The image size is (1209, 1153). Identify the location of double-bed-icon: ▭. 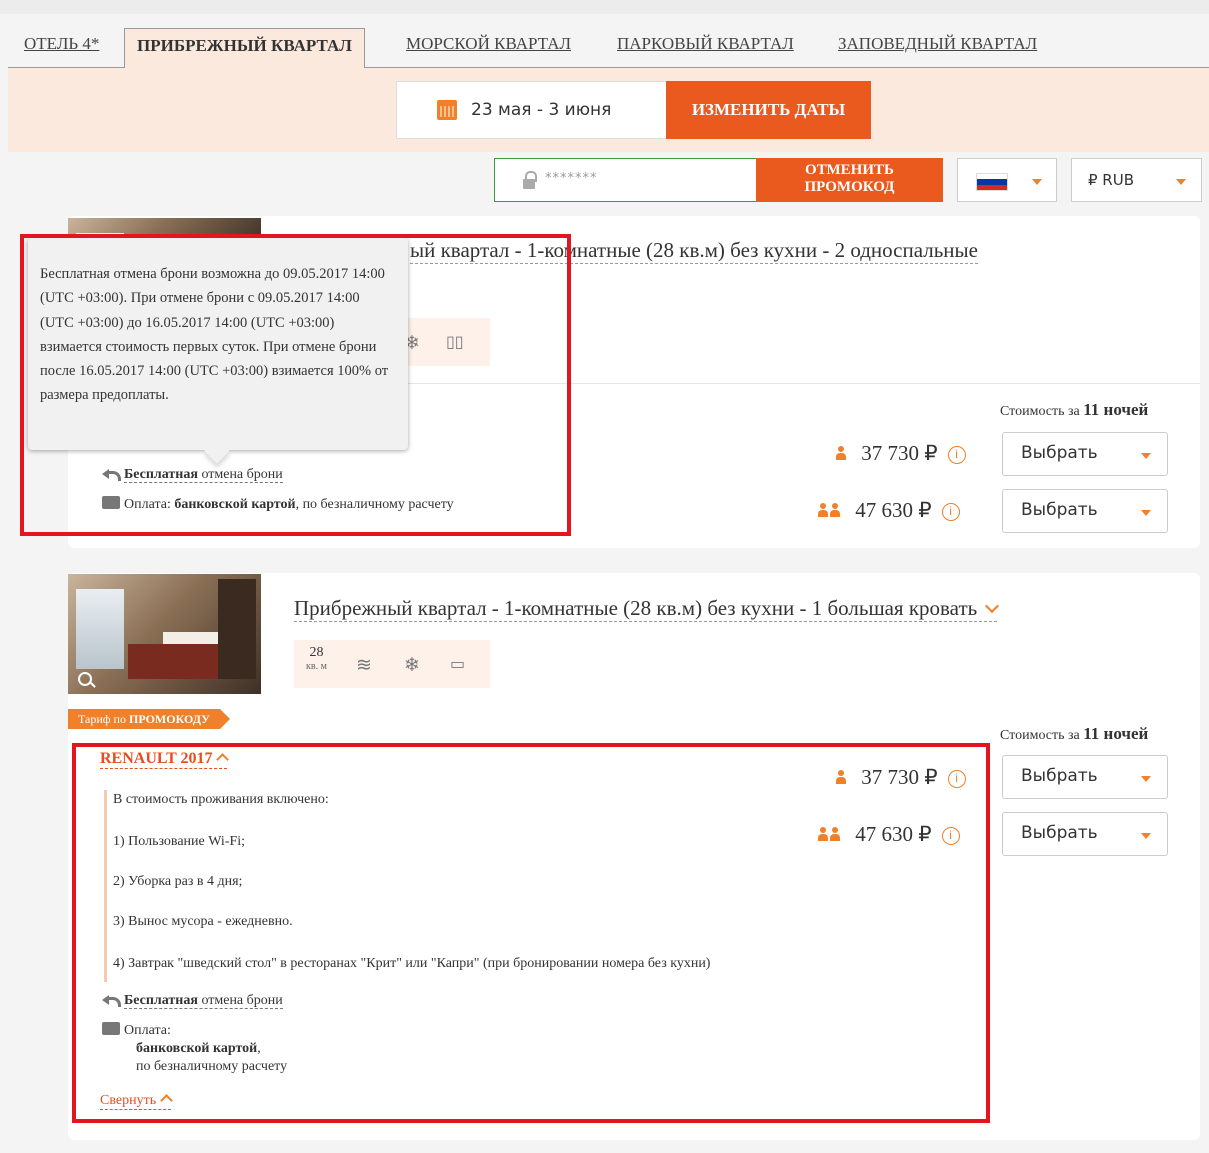
(458, 663).